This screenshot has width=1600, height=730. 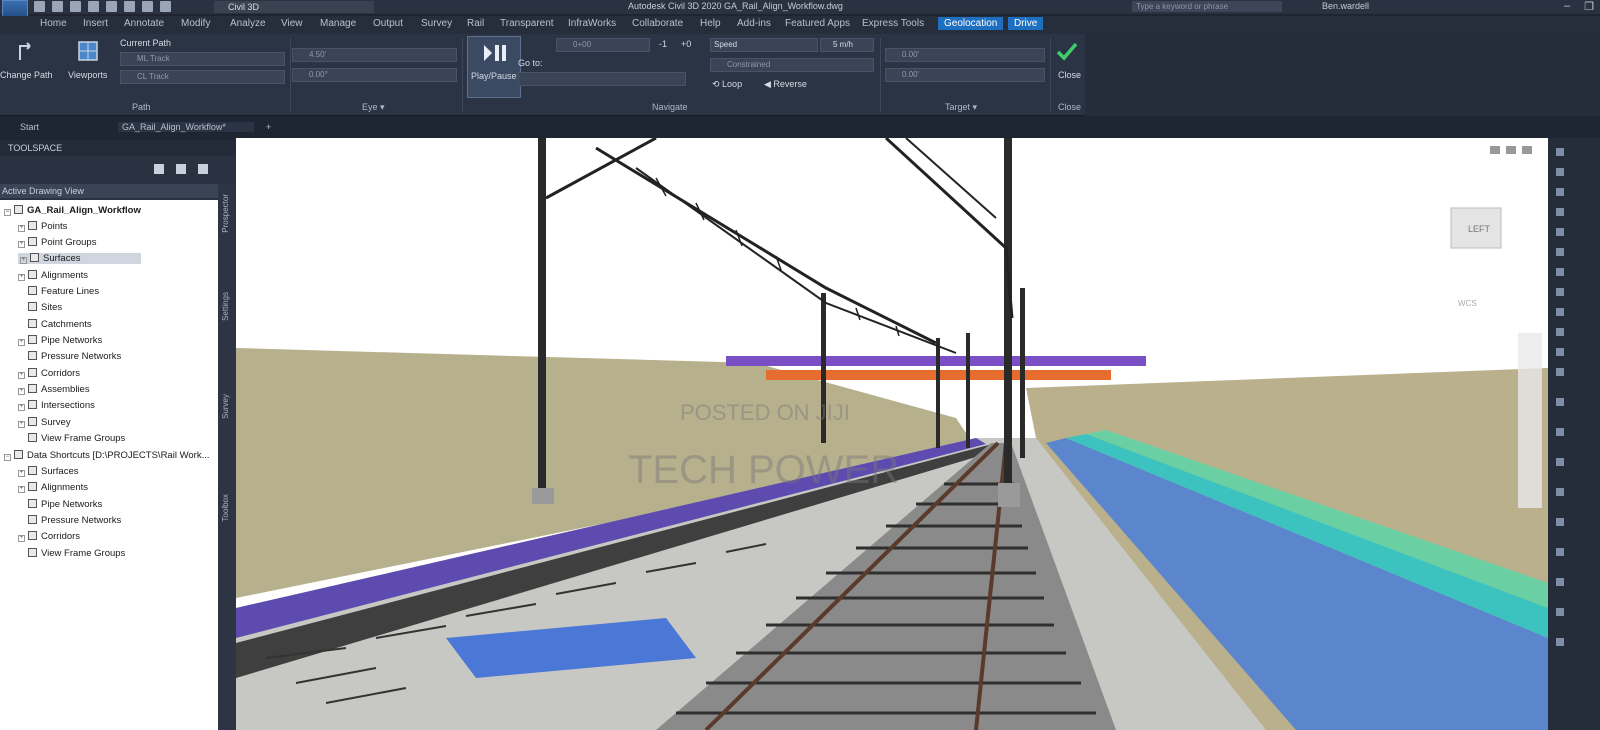 What do you see at coordinates (87, 75) in the screenshot?
I see `viewports-button: Viewports` at bounding box center [87, 75].